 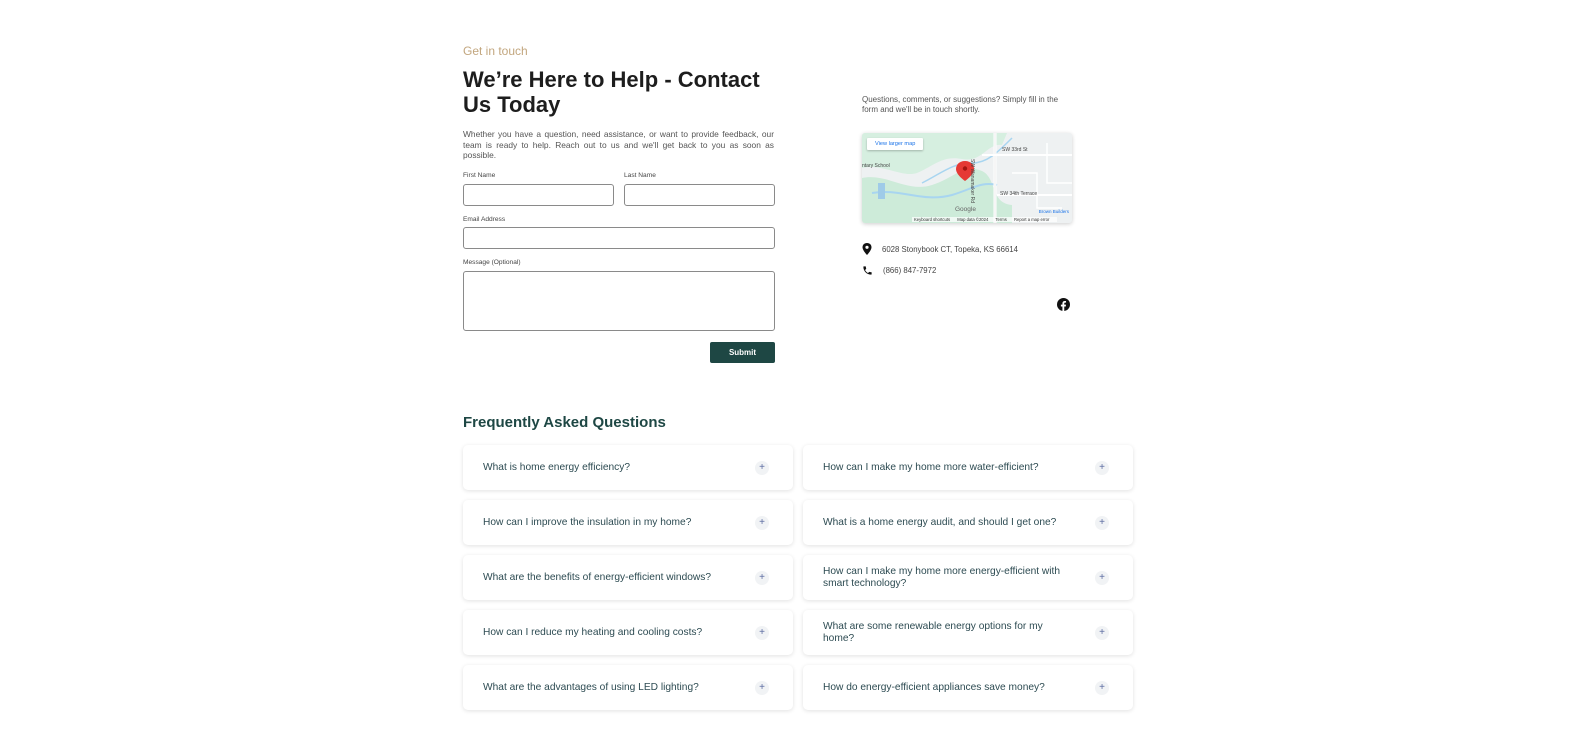 I want to click on view-larger-map-link: View larger map, so click(x=895, y=144).